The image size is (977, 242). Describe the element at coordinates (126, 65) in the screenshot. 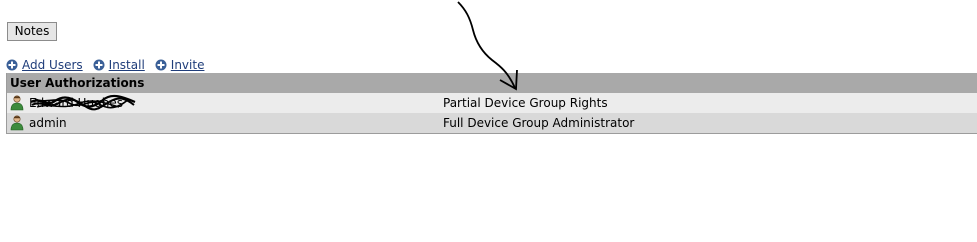

I see `install-label: Install` at that location.